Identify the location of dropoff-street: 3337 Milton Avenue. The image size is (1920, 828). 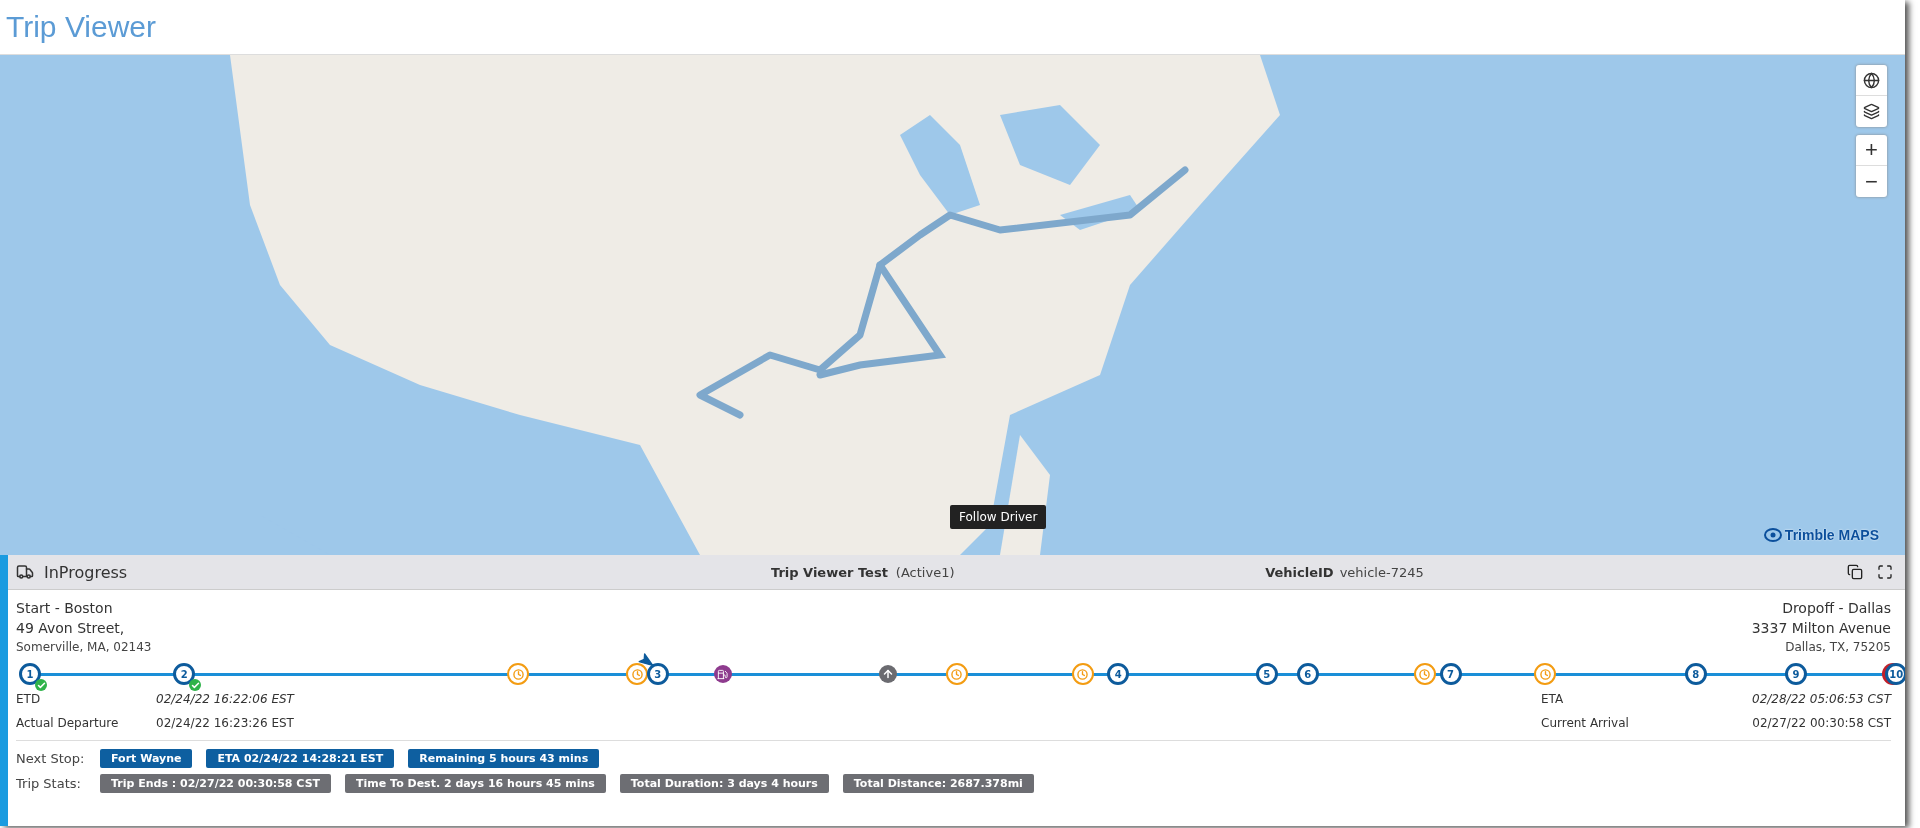
(1821, 628).